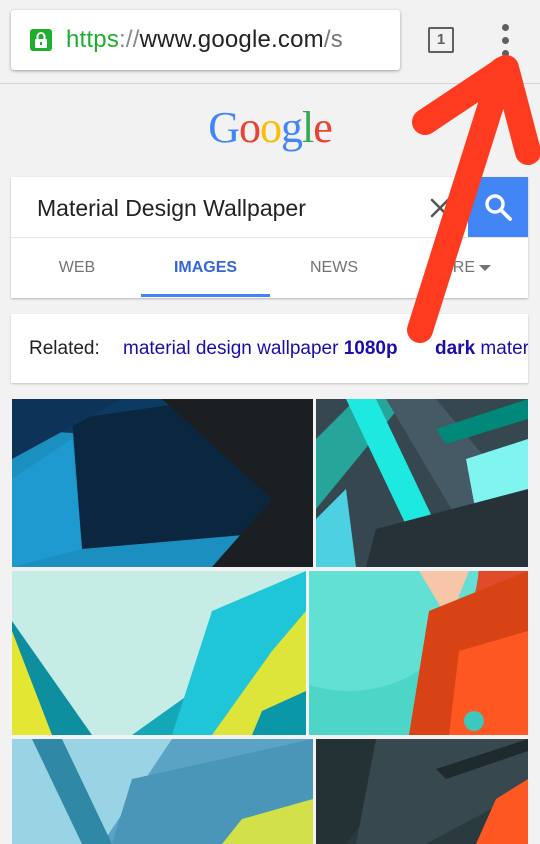  I want to click on search-button, so click(498, 207).